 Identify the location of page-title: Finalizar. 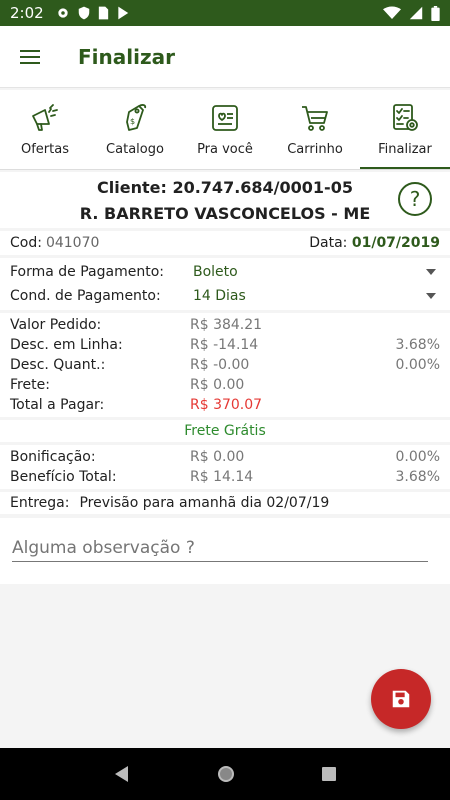
(126, 56).